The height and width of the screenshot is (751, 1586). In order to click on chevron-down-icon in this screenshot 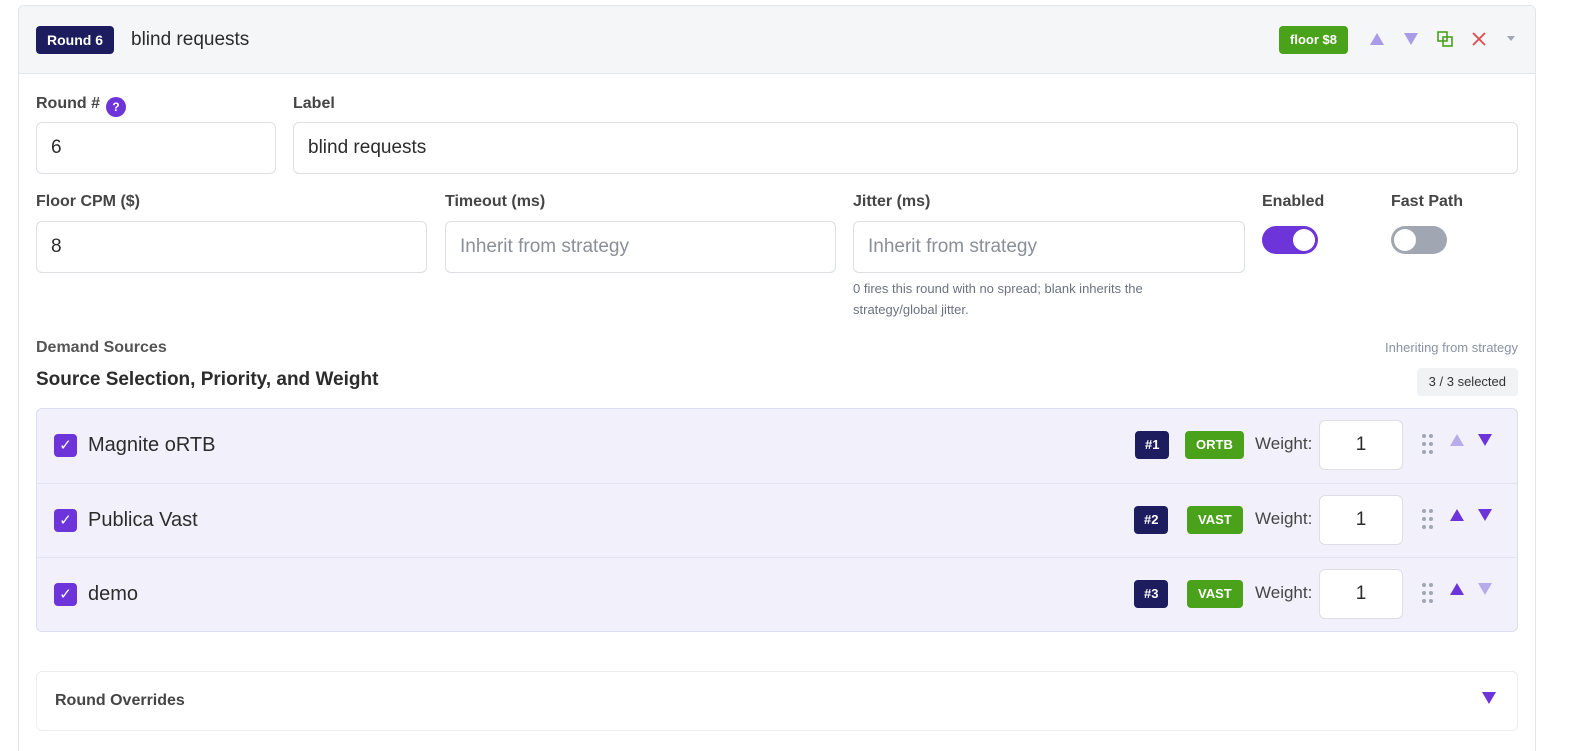, I will do `click(1491, 701)`.